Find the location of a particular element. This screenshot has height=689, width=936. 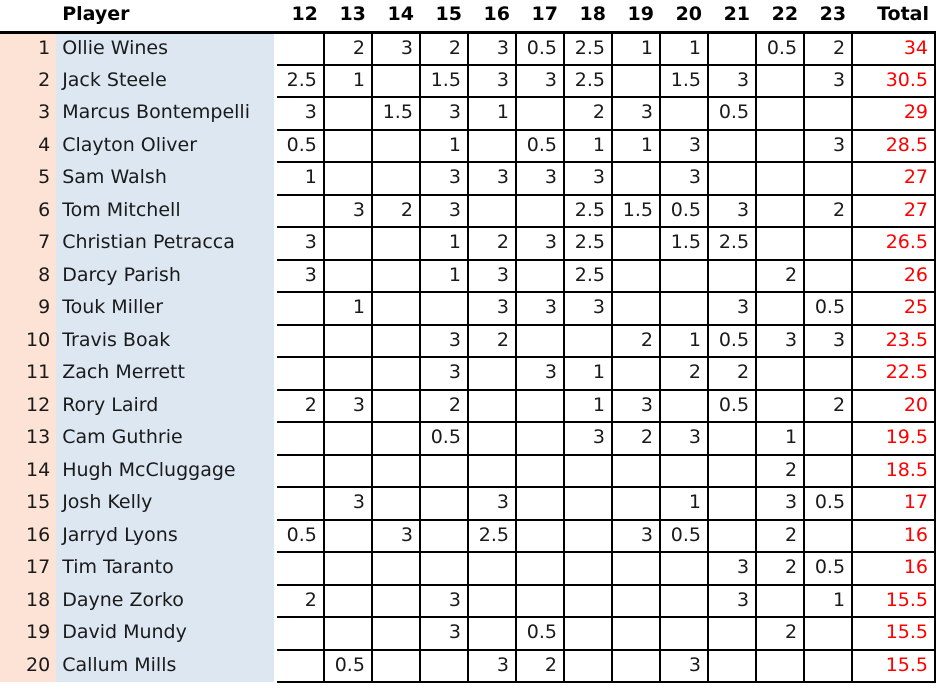

cell-round-15: 1.5 is located at coordinates (443, 80).